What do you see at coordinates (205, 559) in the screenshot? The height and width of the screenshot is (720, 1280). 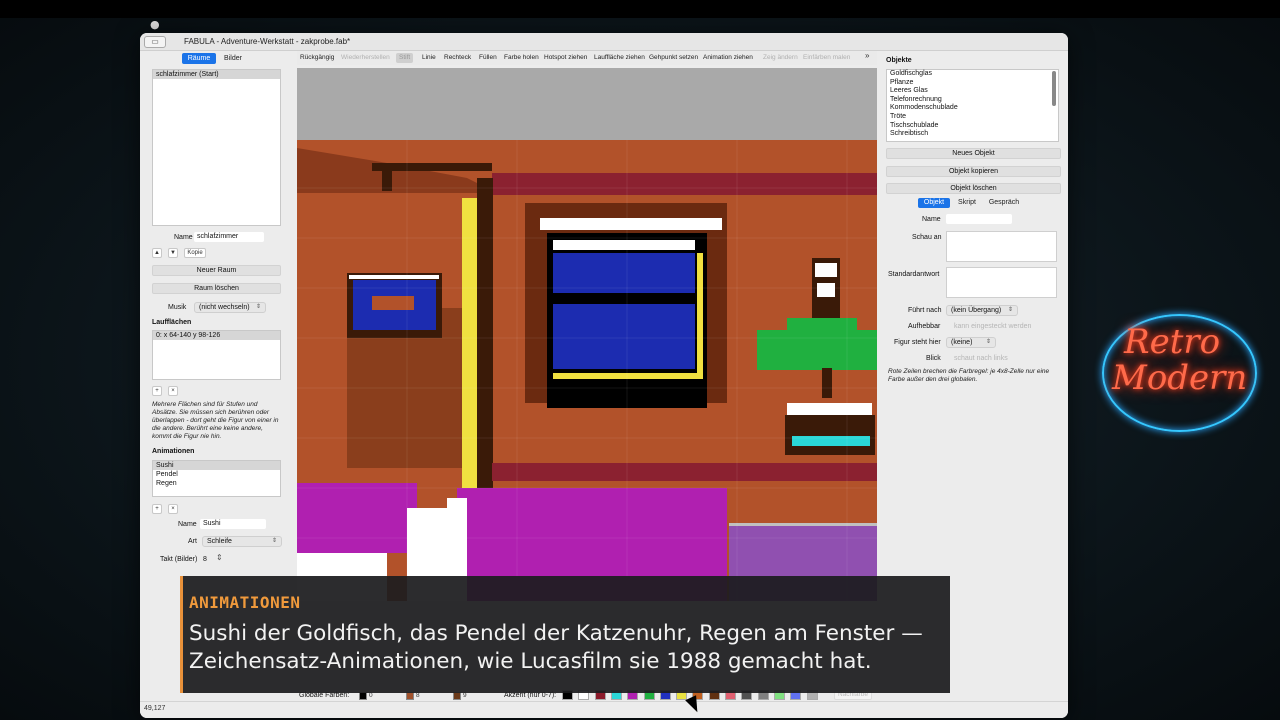 I see `anim-tact-value: 8` at bounding box center [205, 559].